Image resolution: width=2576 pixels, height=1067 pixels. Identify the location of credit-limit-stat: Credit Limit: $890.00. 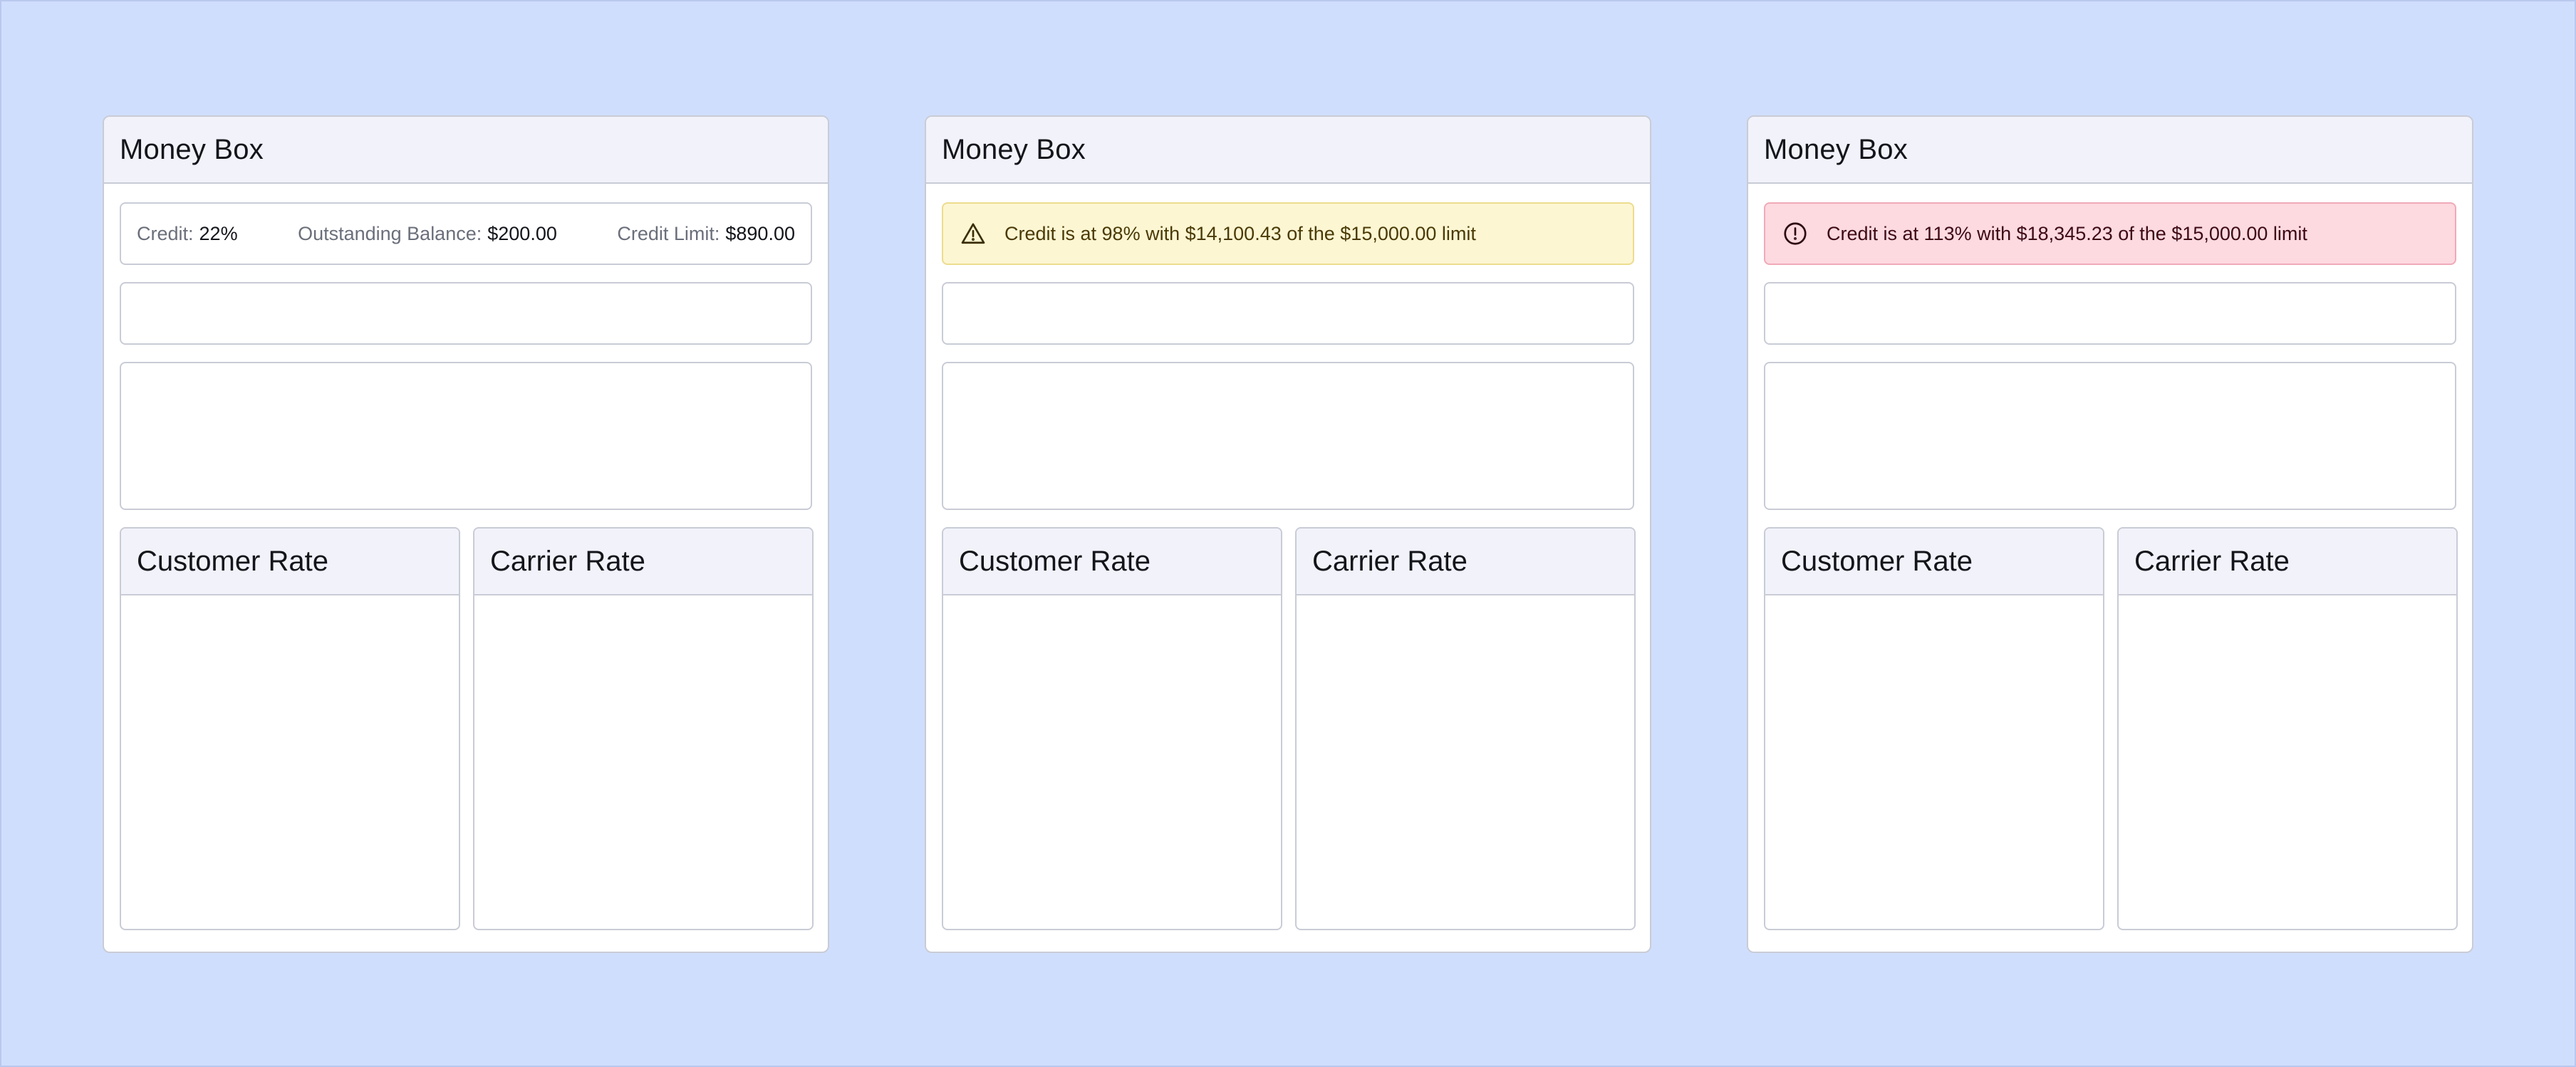
(706, 234).